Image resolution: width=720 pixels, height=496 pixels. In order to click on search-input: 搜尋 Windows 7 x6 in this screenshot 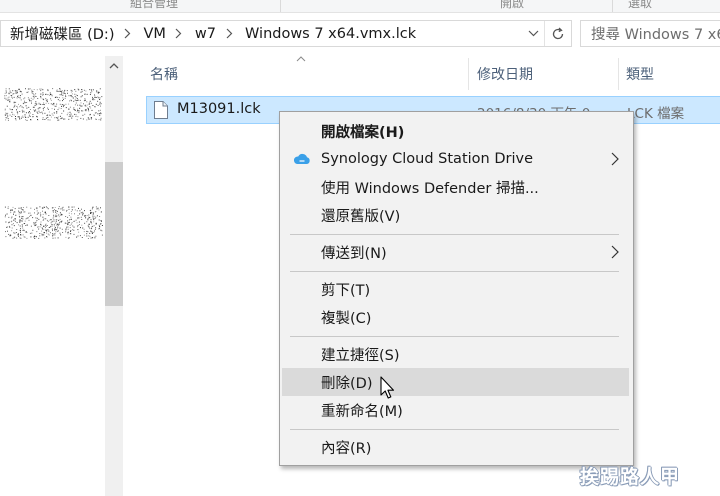, I will do `click(650, 33)`.